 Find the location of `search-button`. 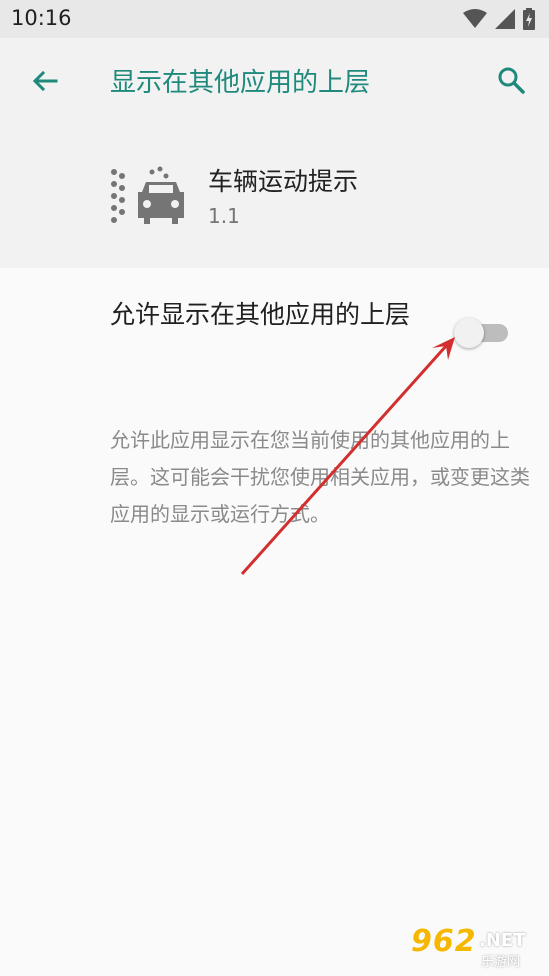

search-button is located at coordinates (511, 80).